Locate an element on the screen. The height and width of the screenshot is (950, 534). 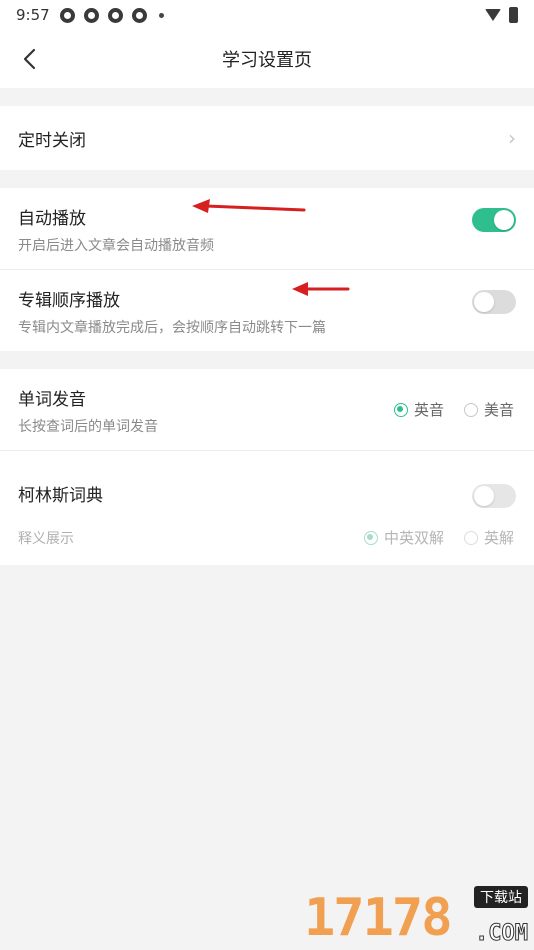
album-play-title: 专辑顺序播放 is located at coordinates (69, 301).